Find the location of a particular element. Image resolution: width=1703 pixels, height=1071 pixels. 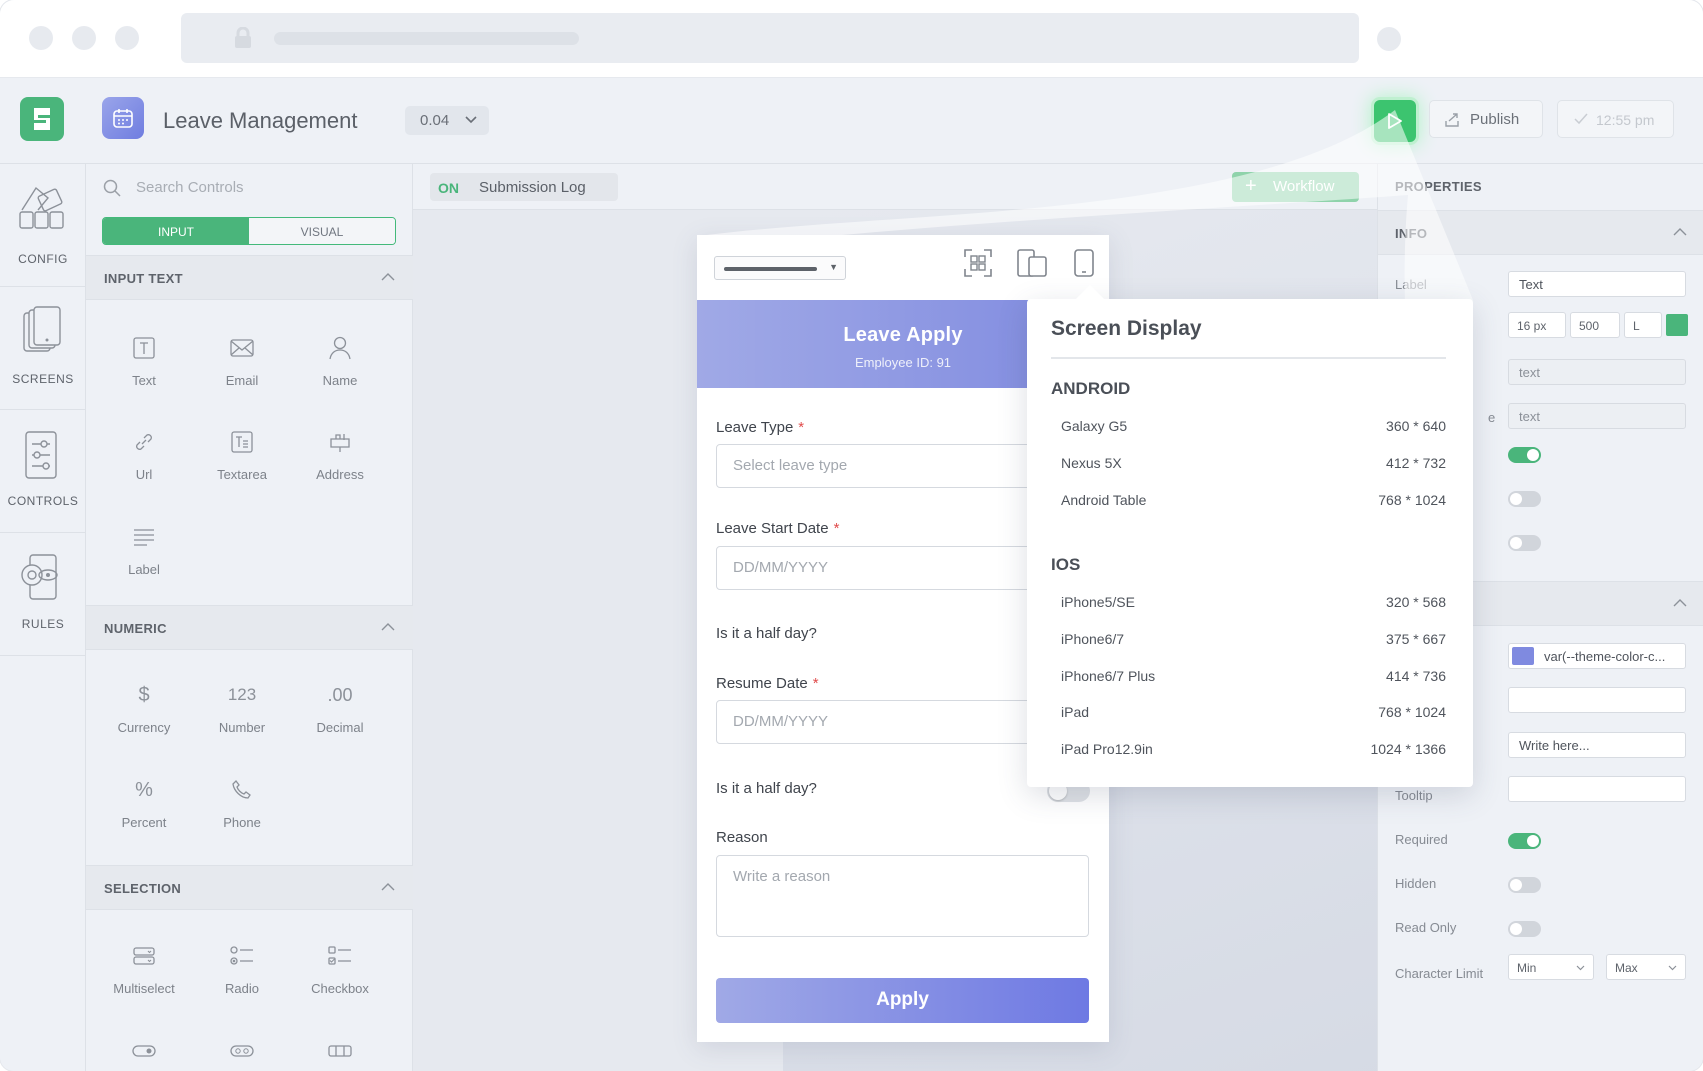

text-color-swatch is located at coordinates (1677, 325).